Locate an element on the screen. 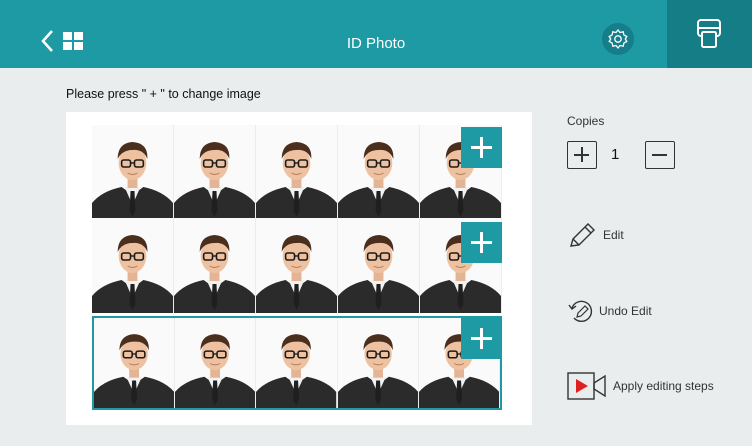 This screenshot has height=446, width=752. undo-edit-icon is located at coordinates (580, 311).